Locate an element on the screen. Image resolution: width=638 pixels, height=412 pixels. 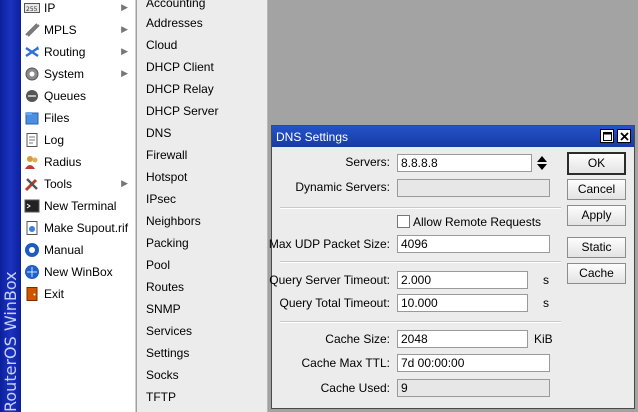
cache-used-label: Cache Used: is located at coordinates (355, 388).